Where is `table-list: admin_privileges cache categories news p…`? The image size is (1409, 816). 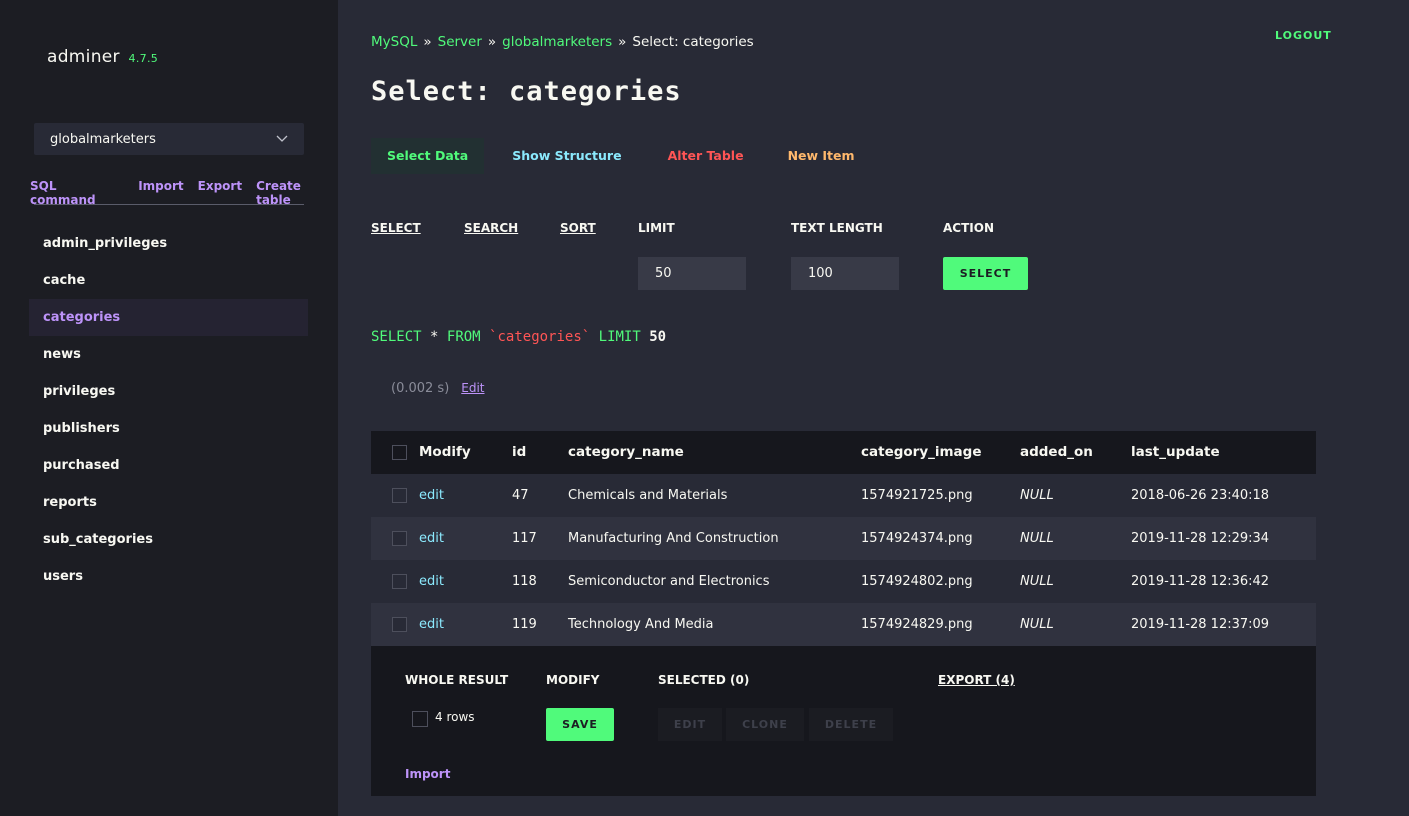
table-list: admin_privileges cache categories news p… is located at coordinates (168, 410).